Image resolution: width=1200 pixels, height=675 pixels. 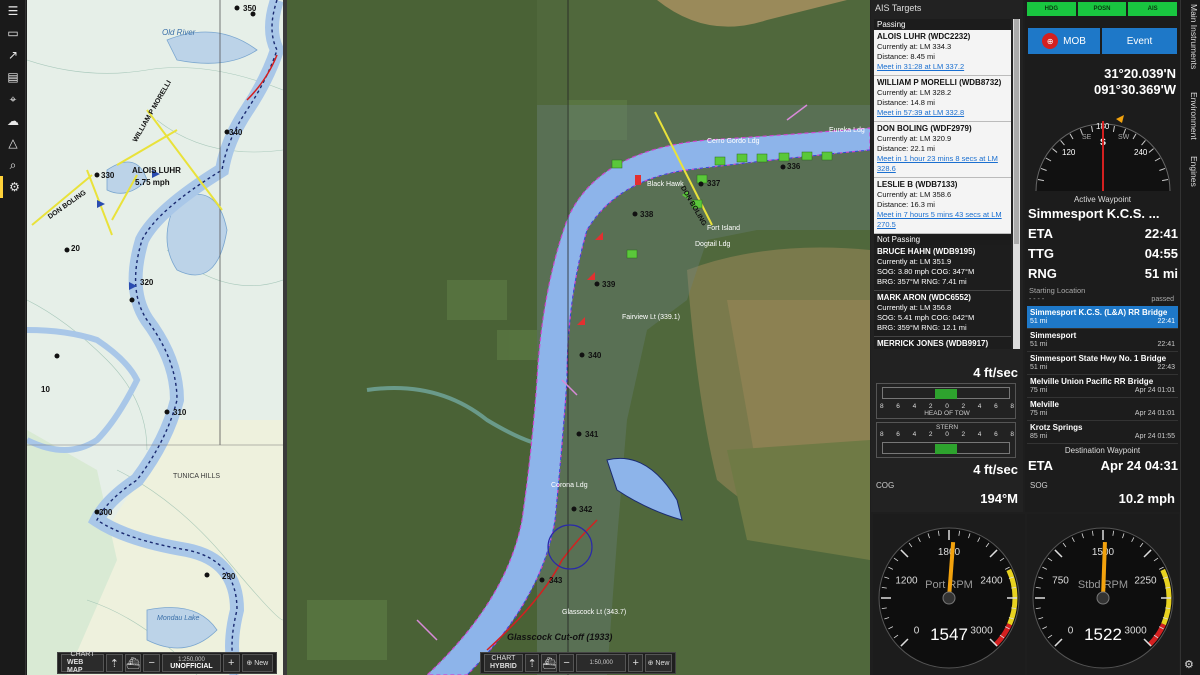 I want to click on tab-environment: Environment, so click(x=1191, y=116).